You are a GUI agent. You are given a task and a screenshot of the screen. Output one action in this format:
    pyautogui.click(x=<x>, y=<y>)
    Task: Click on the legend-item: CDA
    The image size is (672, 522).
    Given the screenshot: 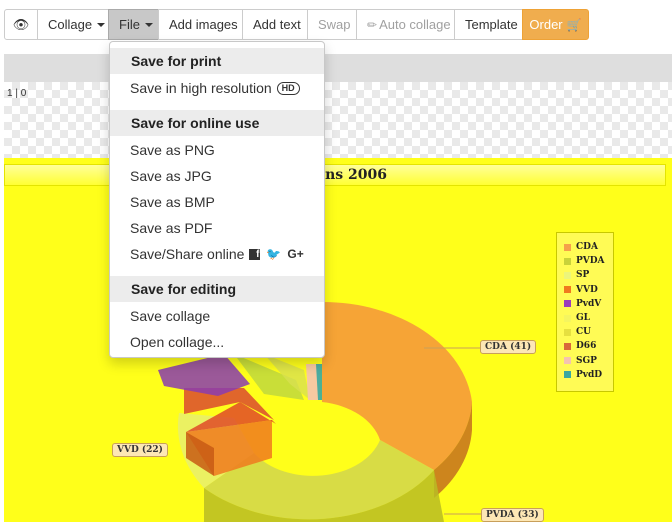 What is the action you would take?
    pyautogui.click(x=588, y=247)
    